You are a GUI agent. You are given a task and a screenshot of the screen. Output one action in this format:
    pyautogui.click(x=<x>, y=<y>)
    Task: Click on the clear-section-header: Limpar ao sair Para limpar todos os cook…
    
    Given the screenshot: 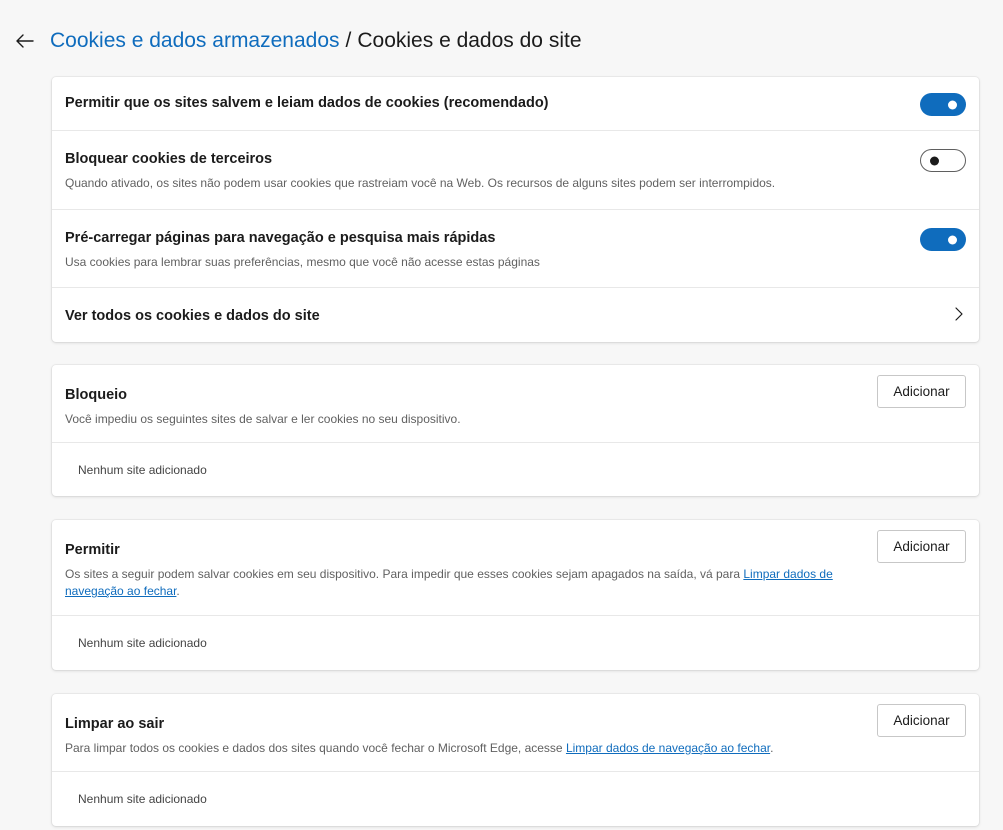 What is the action you would take?
    pyautogui.click(x=515, y=733)
    